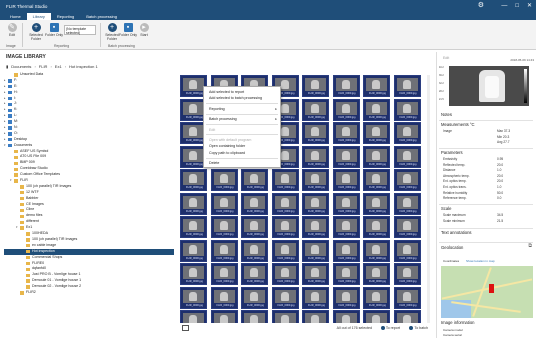  Describe the element at coordinates (65, 16) in the screenshot. I see `tab-reporting: Reporting` at that location.